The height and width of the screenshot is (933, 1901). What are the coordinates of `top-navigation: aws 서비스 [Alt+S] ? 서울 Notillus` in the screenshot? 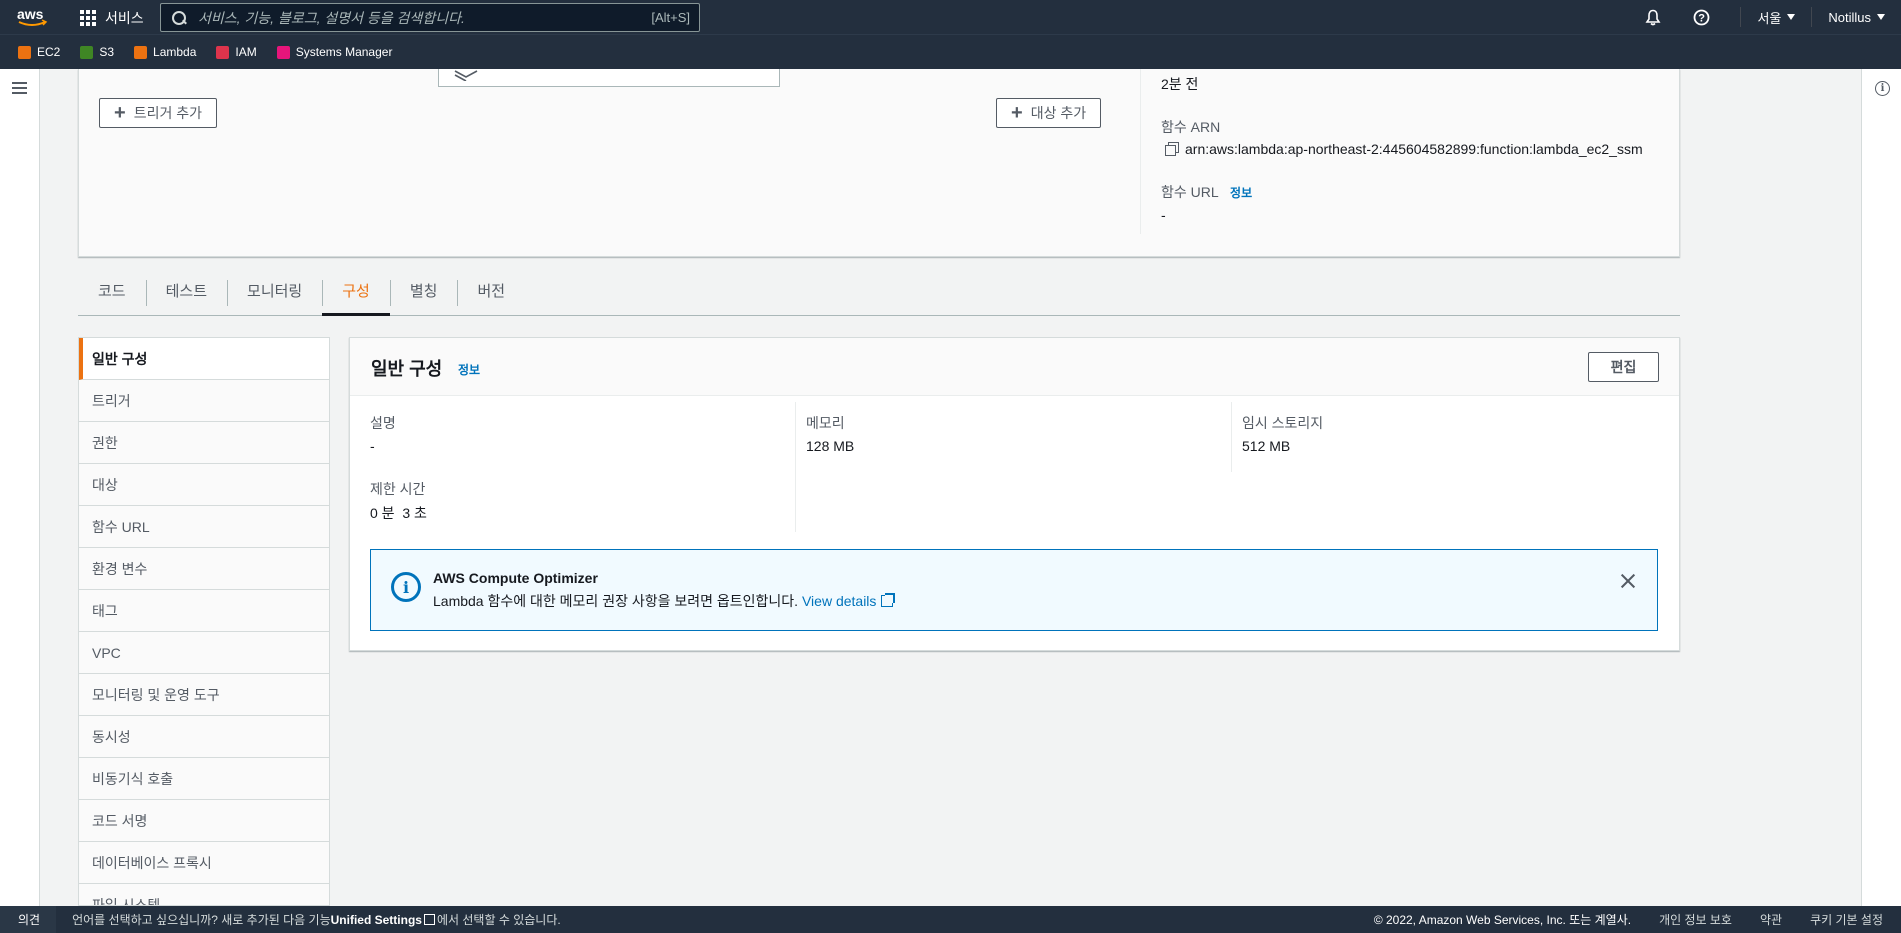 It's located at (950, 17).